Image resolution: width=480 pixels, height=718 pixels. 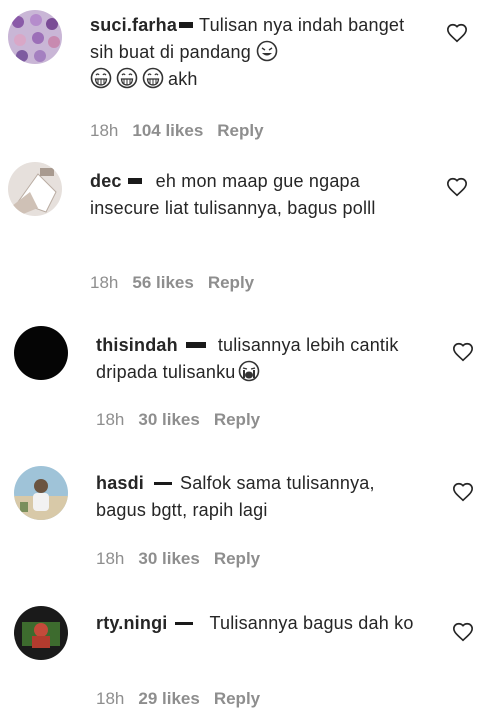 I want to click on username: hasdi, so click(x=120, y=483).